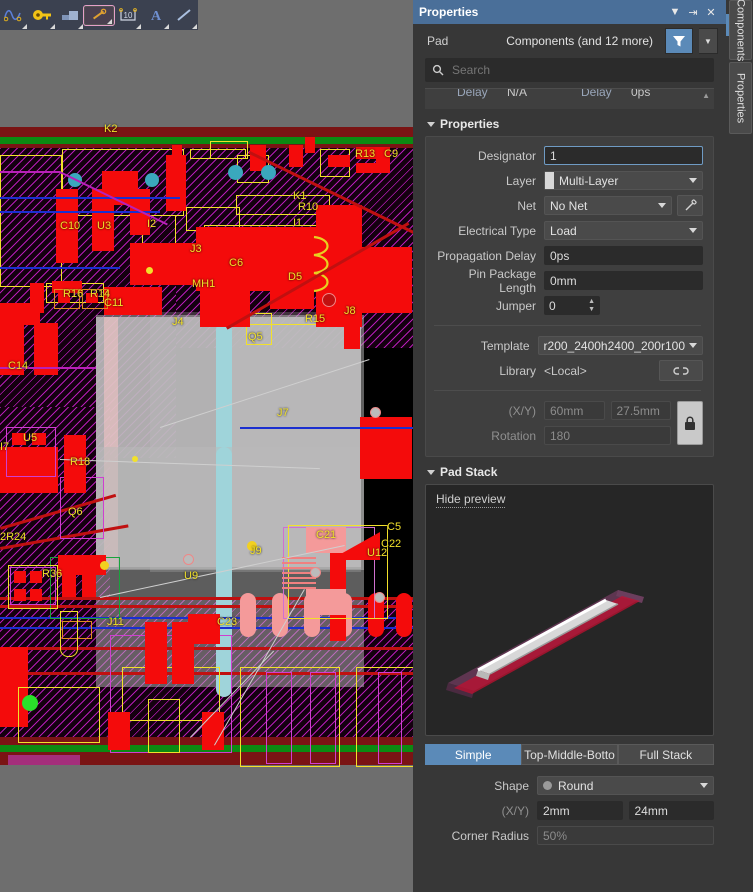 This screenshot has width=753, height=892. I want to click on pcb-designator-label: C23, so click(227, 622).